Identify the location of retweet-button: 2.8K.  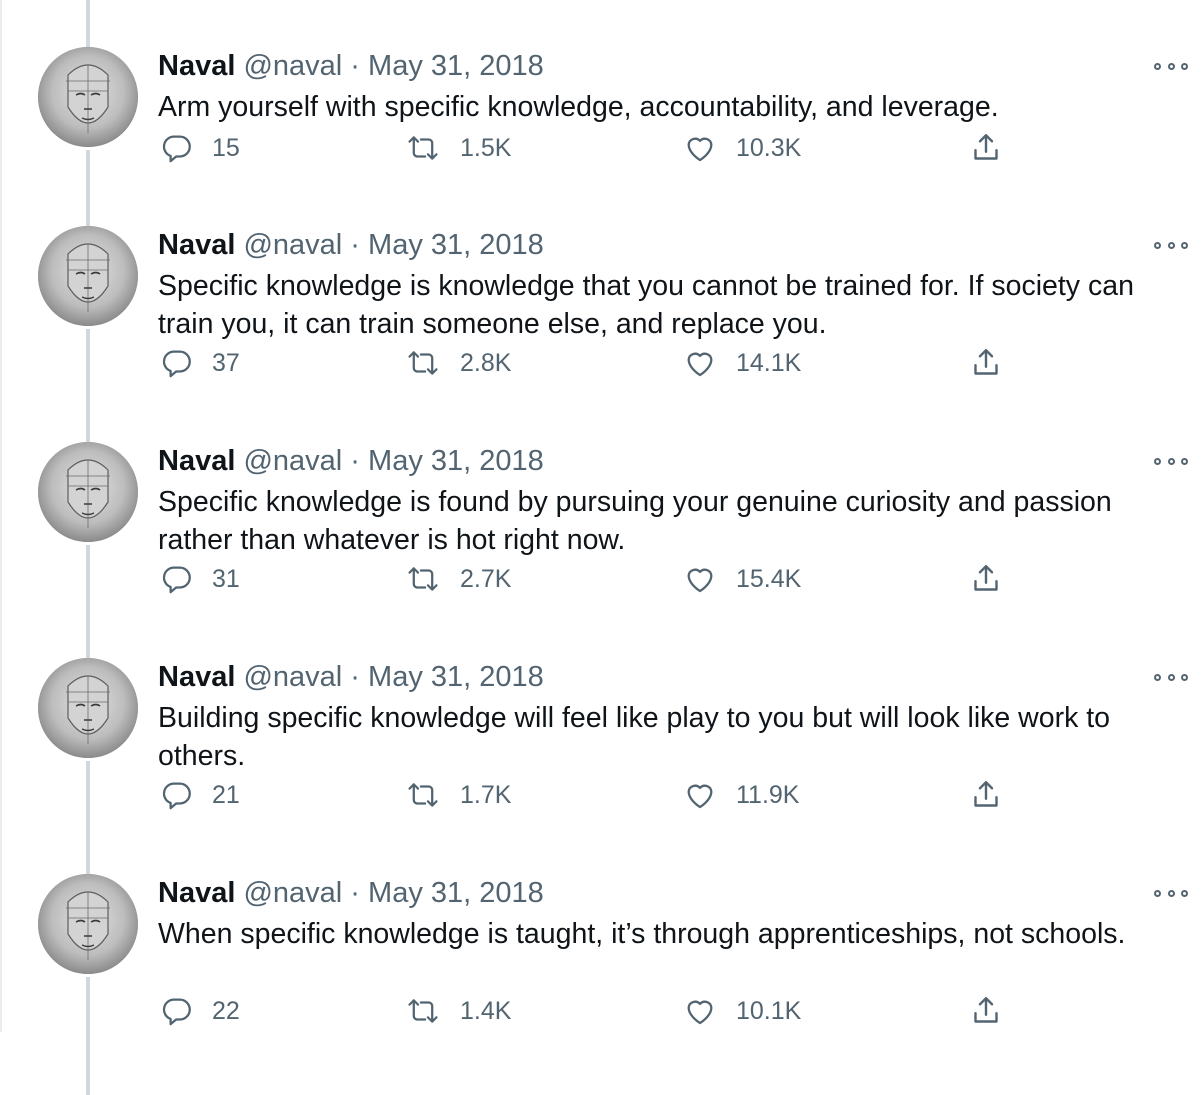
(457, 363).